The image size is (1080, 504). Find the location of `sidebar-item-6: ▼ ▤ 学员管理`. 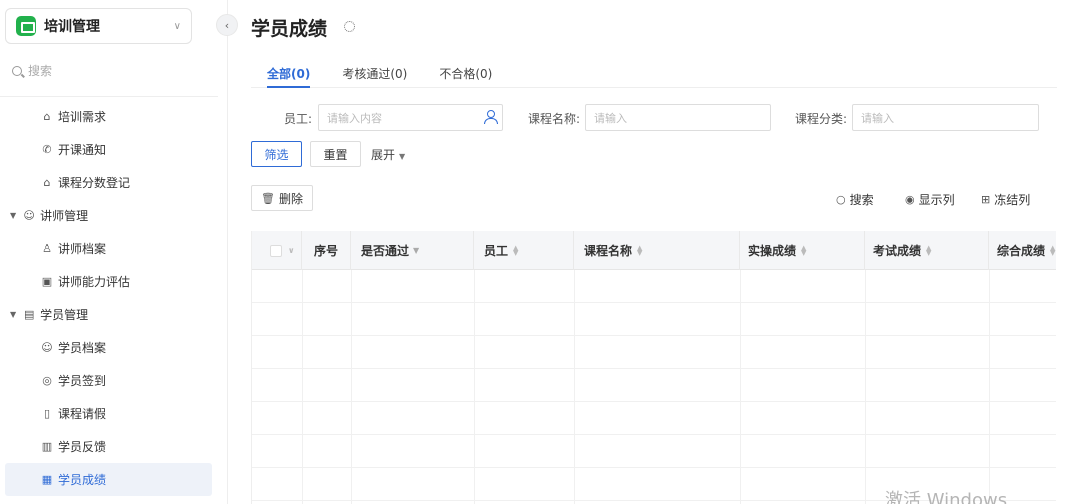

sidebar-item-6: ▼ ▤ 学员管理 is located at coordinates (114, 314).